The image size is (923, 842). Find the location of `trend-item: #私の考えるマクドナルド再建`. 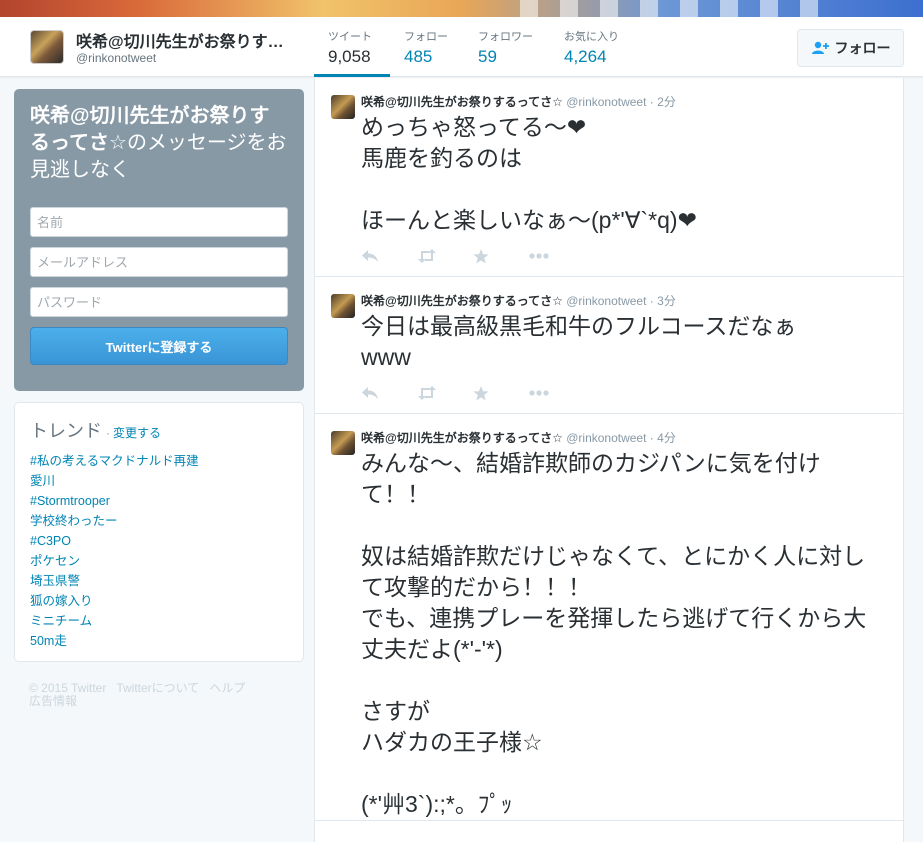

trend-item: #私の考えるマクドナルド再建 is located at coordinates (159, 461).